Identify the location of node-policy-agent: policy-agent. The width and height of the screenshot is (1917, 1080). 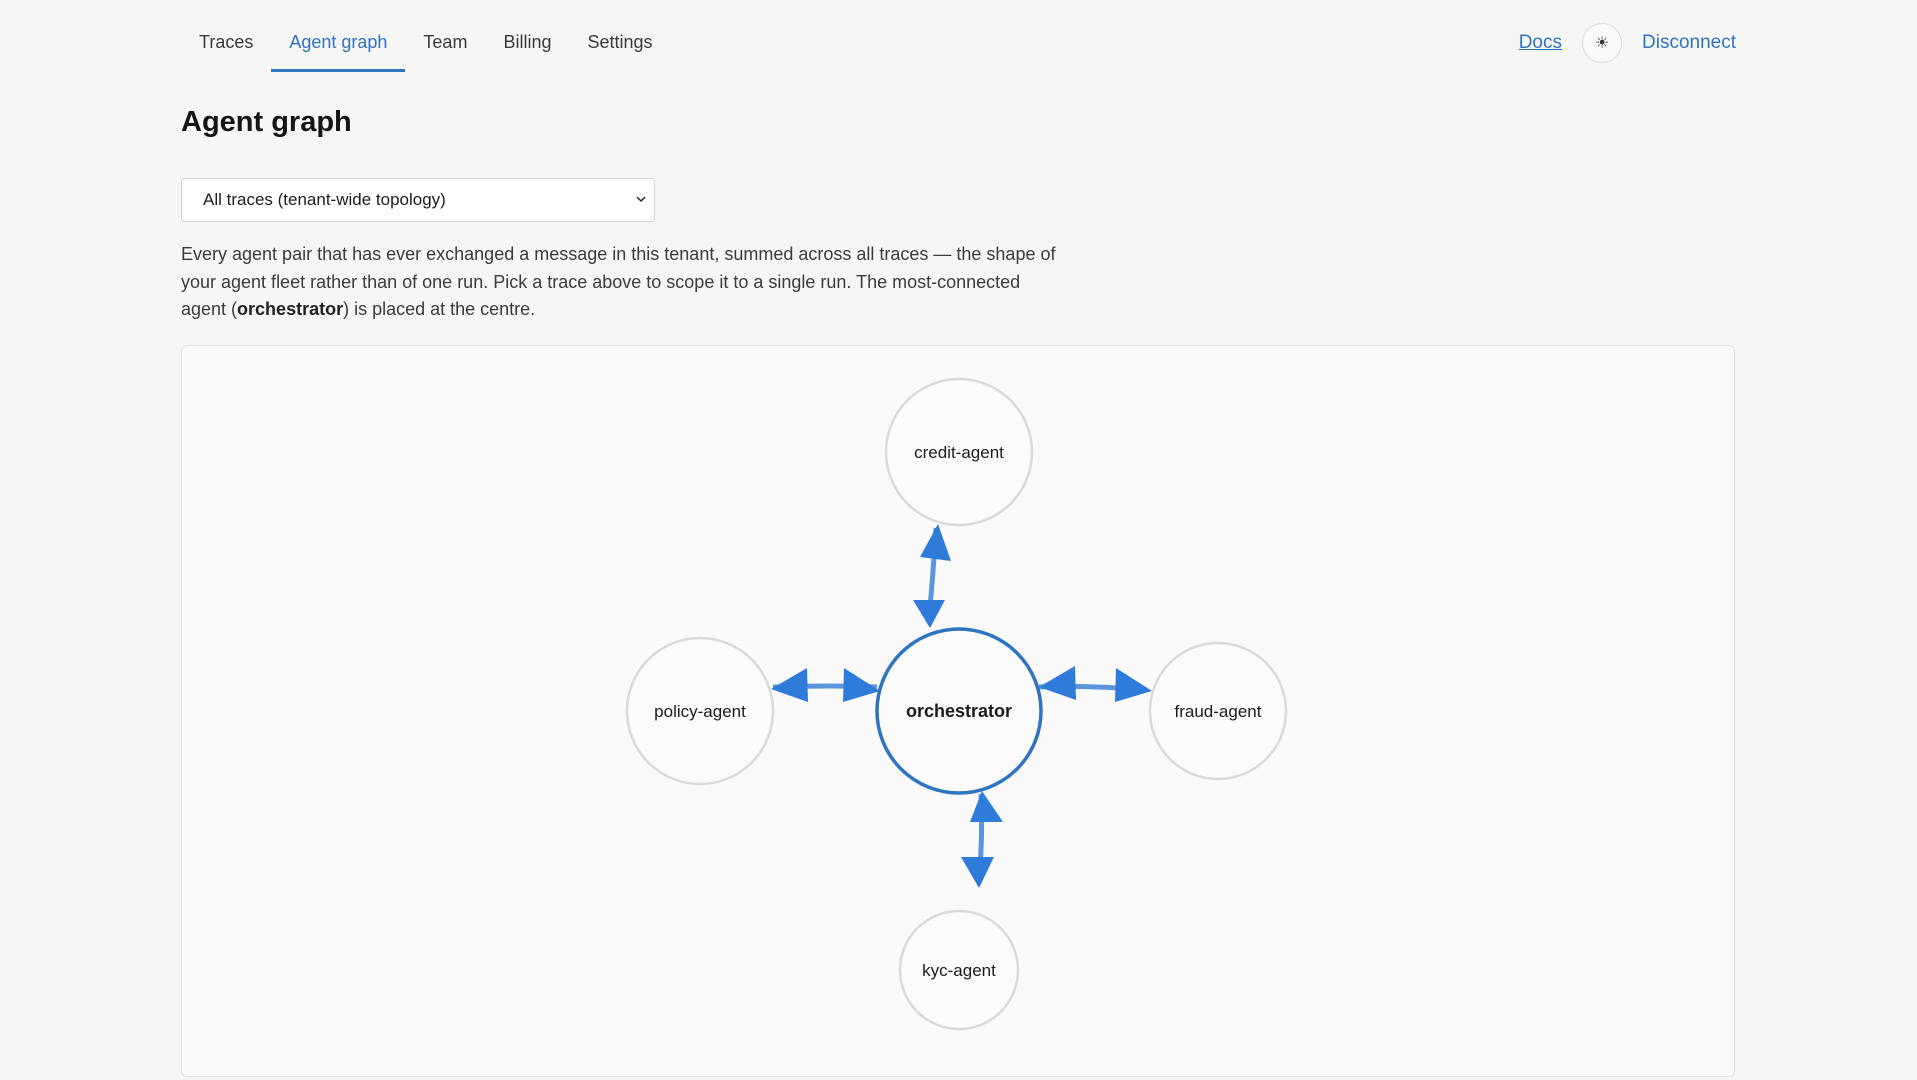
(700, 711).